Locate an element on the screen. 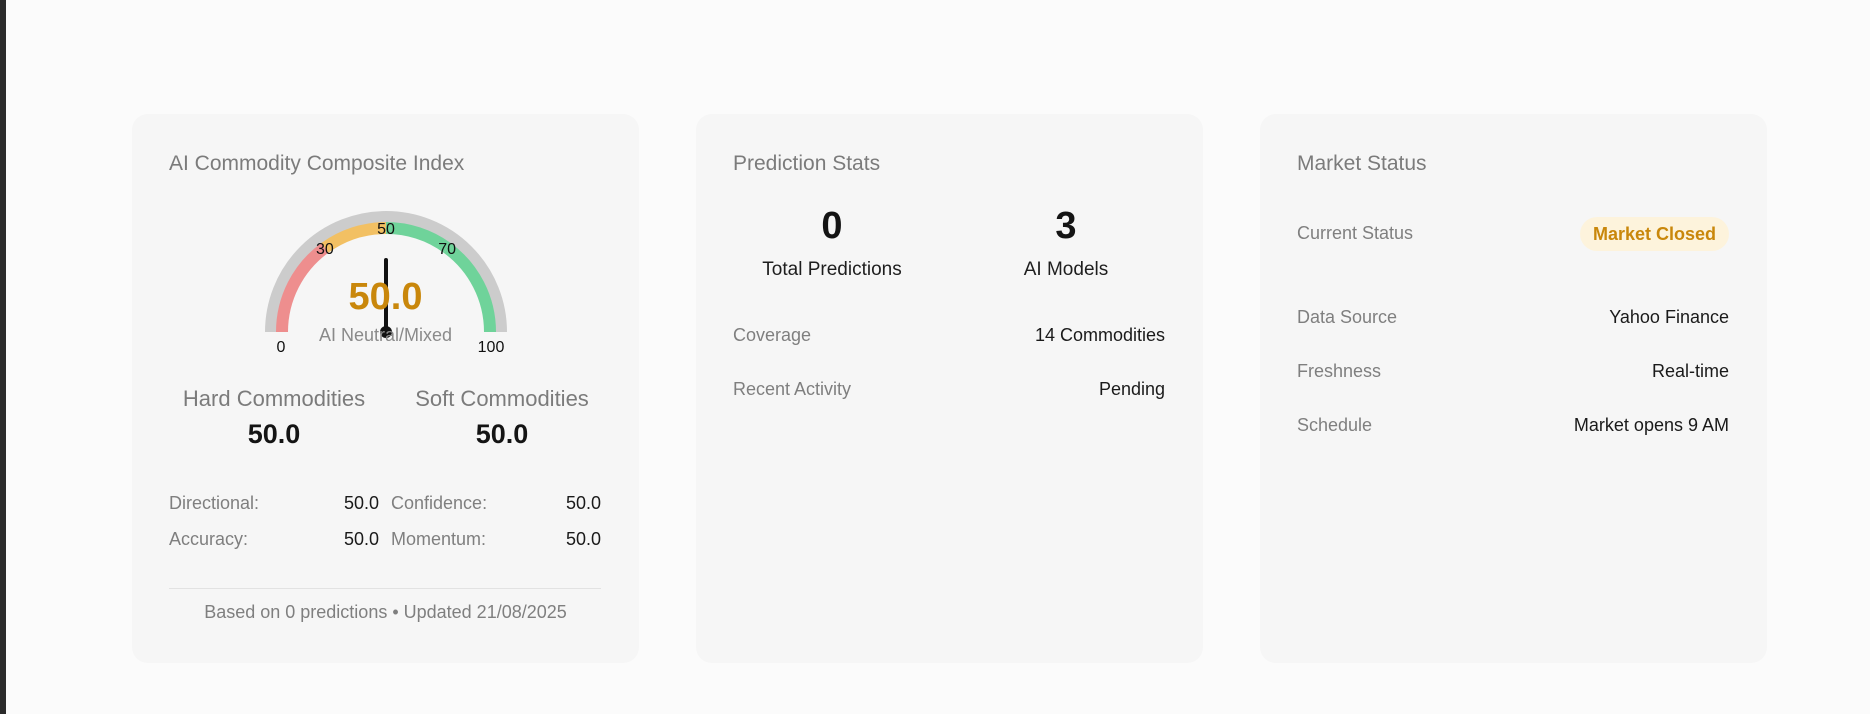  hard-commodities-value: 50.0 is located at coordinates (274, 434).